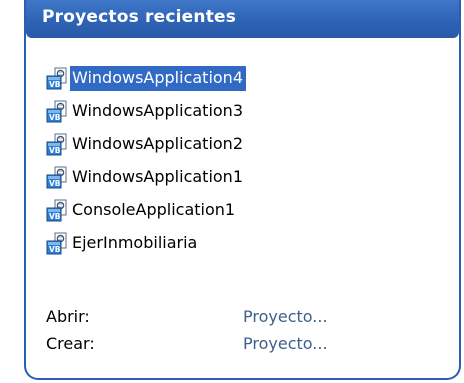 The width and height of the screenshot is (464, 383). What do you see at coordinates (157, 110) in the screenshot?
I see `recent-project-label: WindowsApplication3` at bounding box center [157, 110].